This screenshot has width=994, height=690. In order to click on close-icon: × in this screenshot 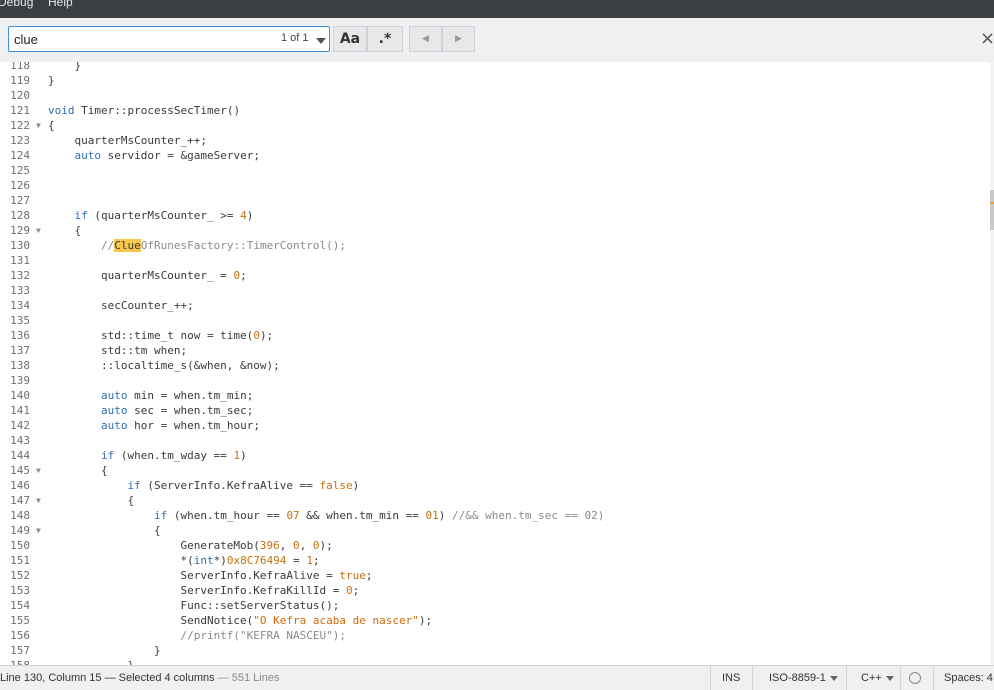, I will do `click(987, 39)`.